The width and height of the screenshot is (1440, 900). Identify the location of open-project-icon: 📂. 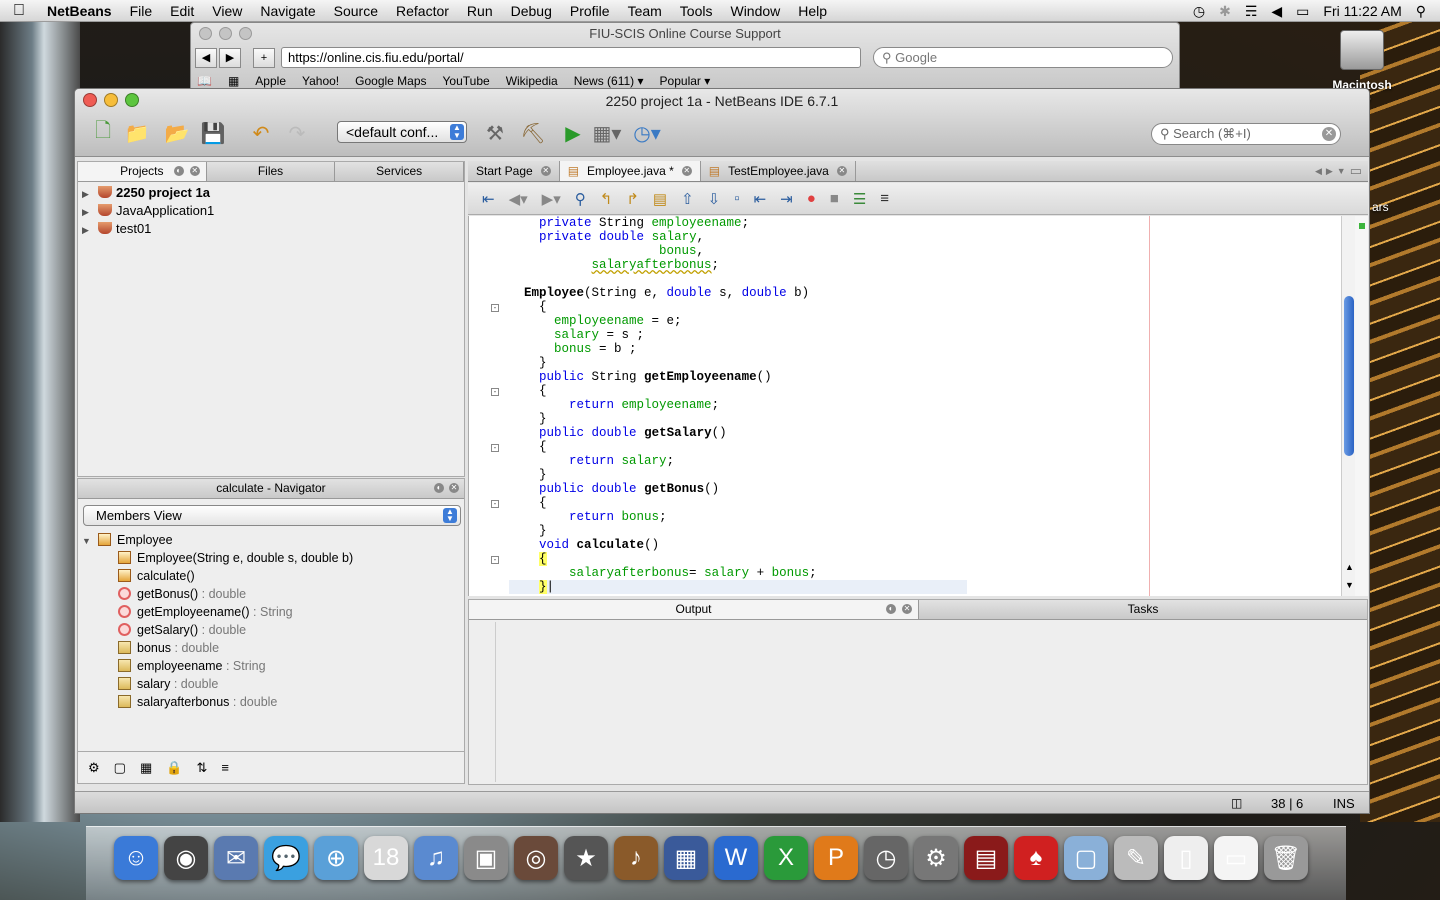
(177, 133).